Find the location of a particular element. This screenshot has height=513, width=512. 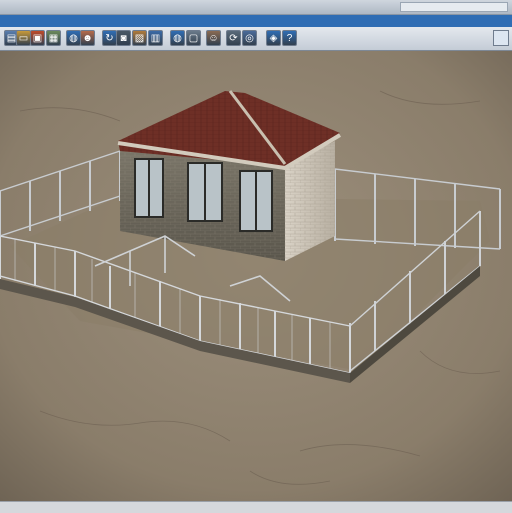

toolbar-button-orbit: ◎ is located at coordinates (249, 38).